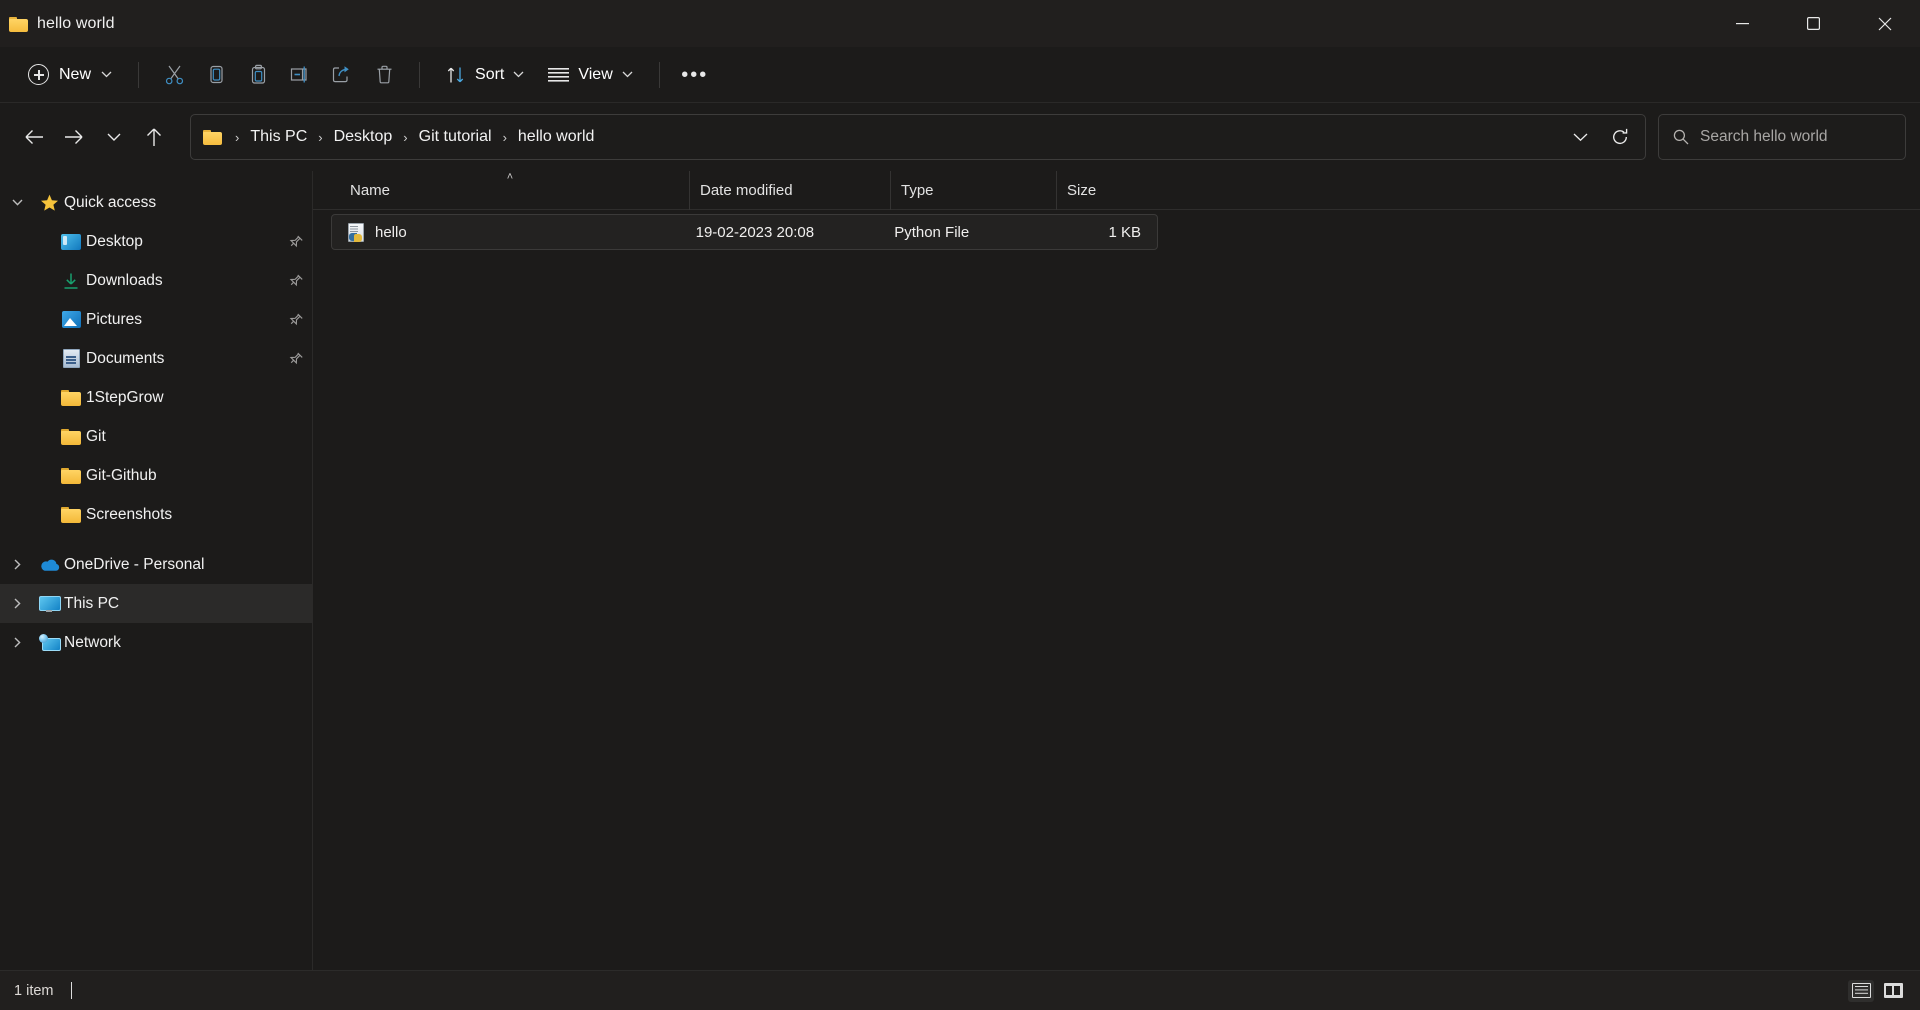  I want to click on forward-button, so click(74, 137).